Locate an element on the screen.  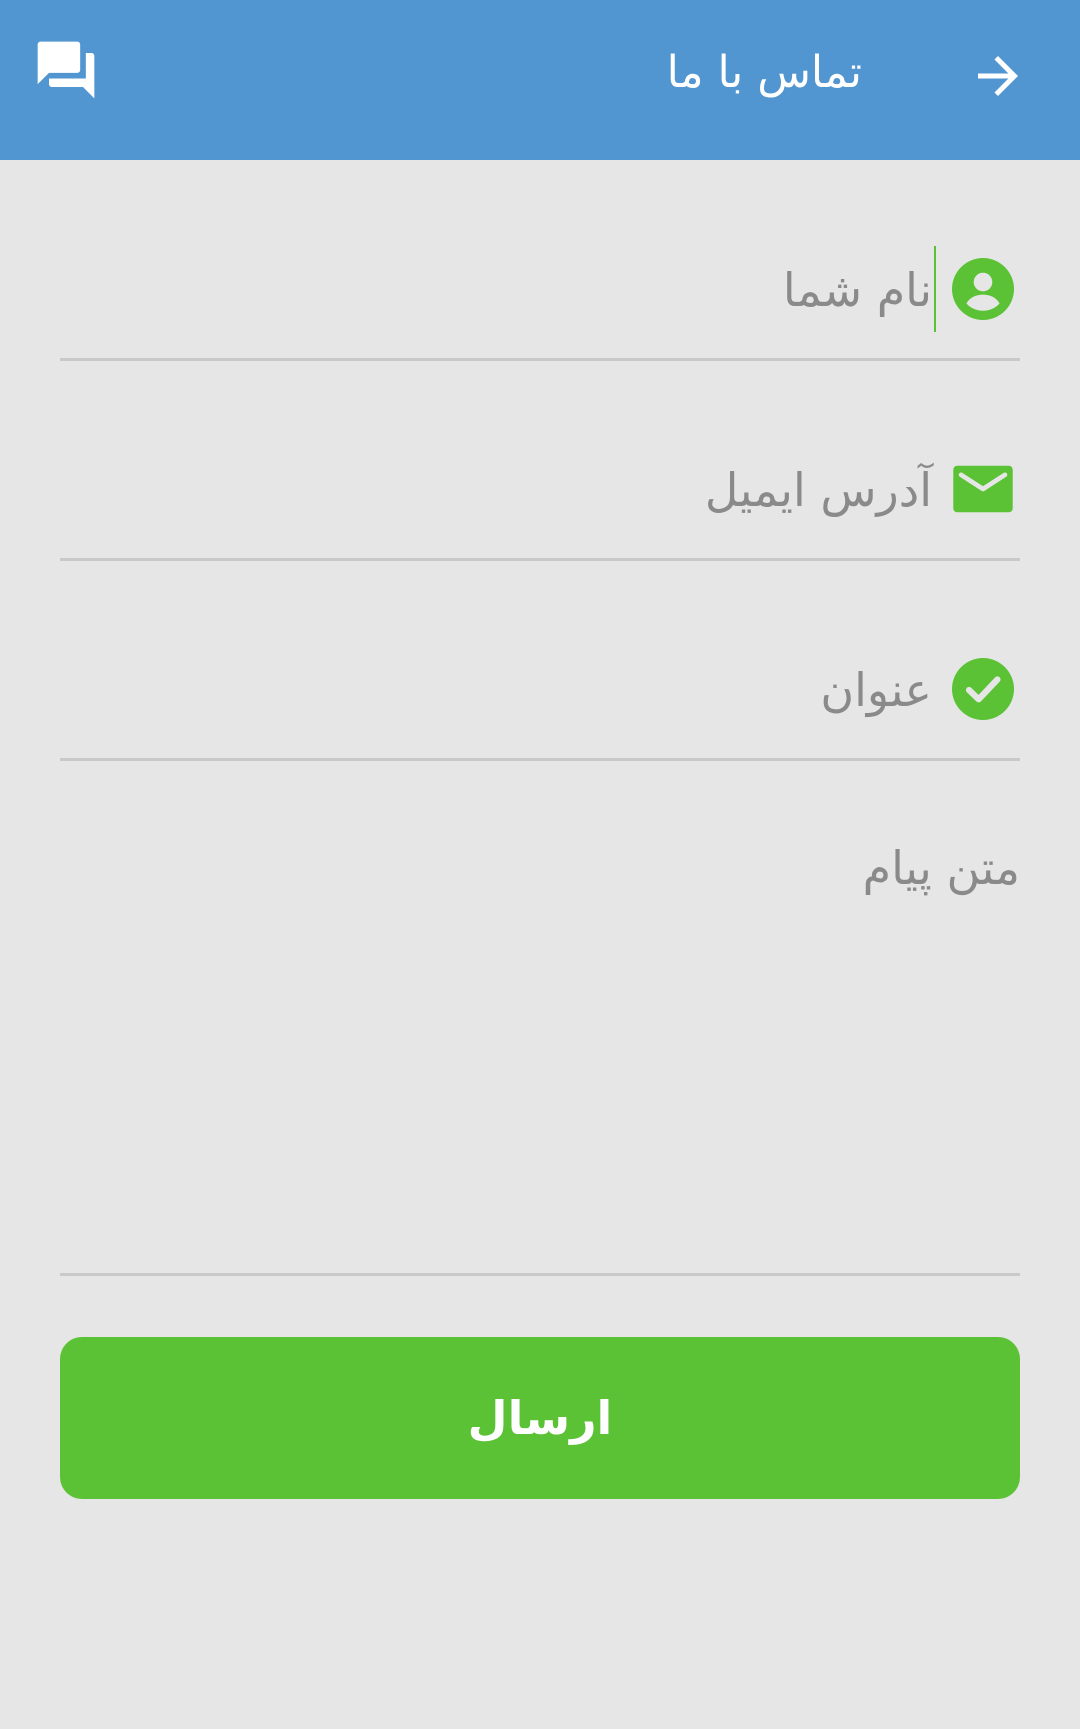
page-title: تماس با ما is located at coordinates (764, 72).